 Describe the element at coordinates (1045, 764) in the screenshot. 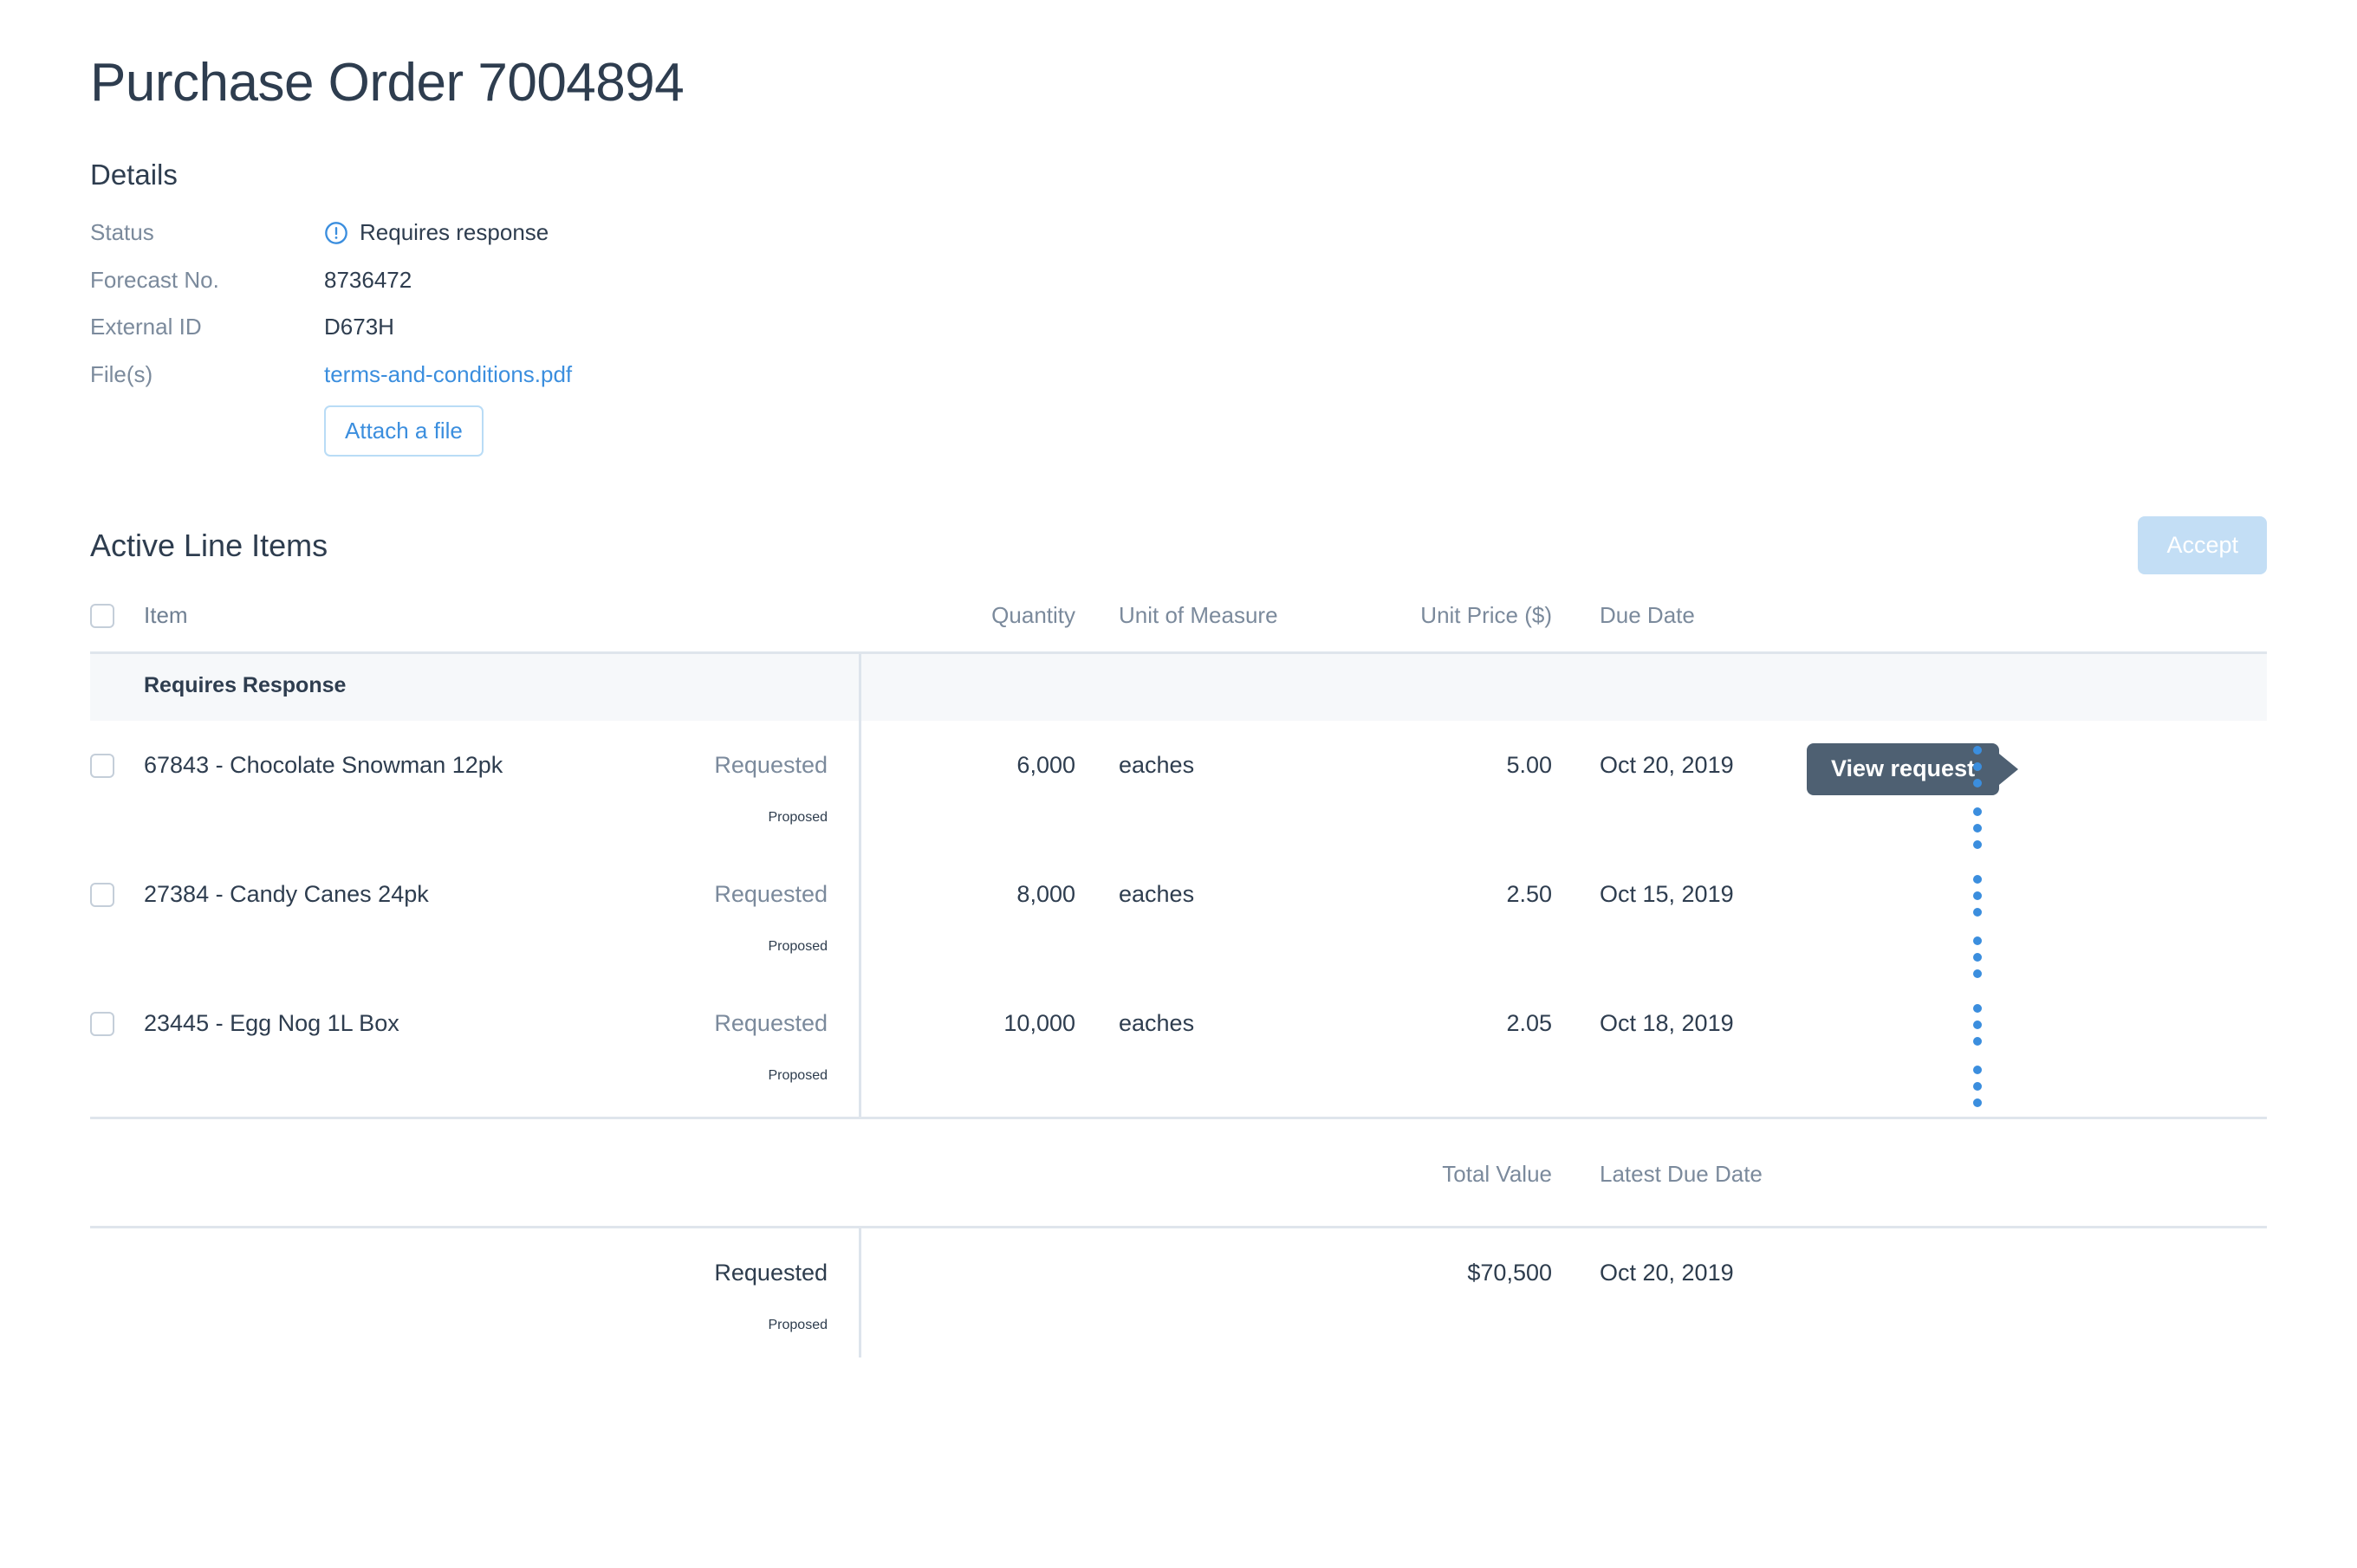

I see `row-requested-quantity: 6,000` at that location.